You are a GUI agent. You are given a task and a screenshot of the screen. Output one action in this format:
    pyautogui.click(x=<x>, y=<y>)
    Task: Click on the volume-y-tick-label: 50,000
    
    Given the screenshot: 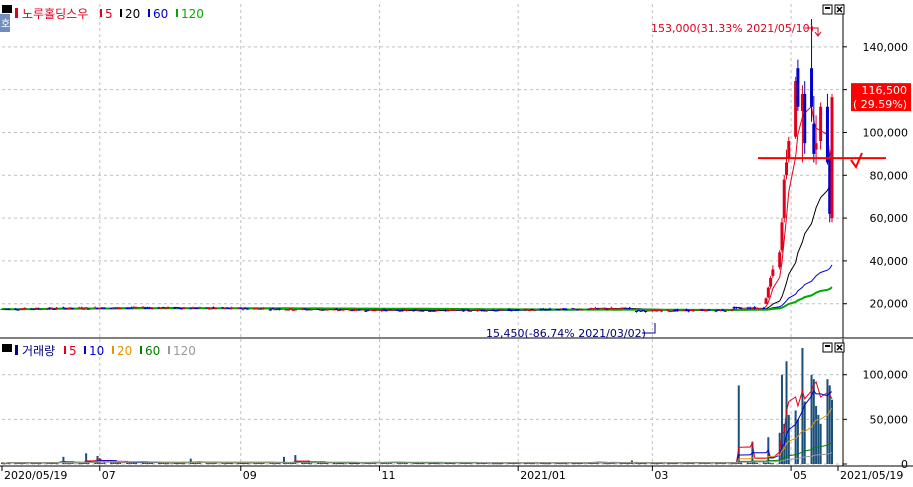 What is the action you would take?
    pyautogui.click(x=889, y=419)
    